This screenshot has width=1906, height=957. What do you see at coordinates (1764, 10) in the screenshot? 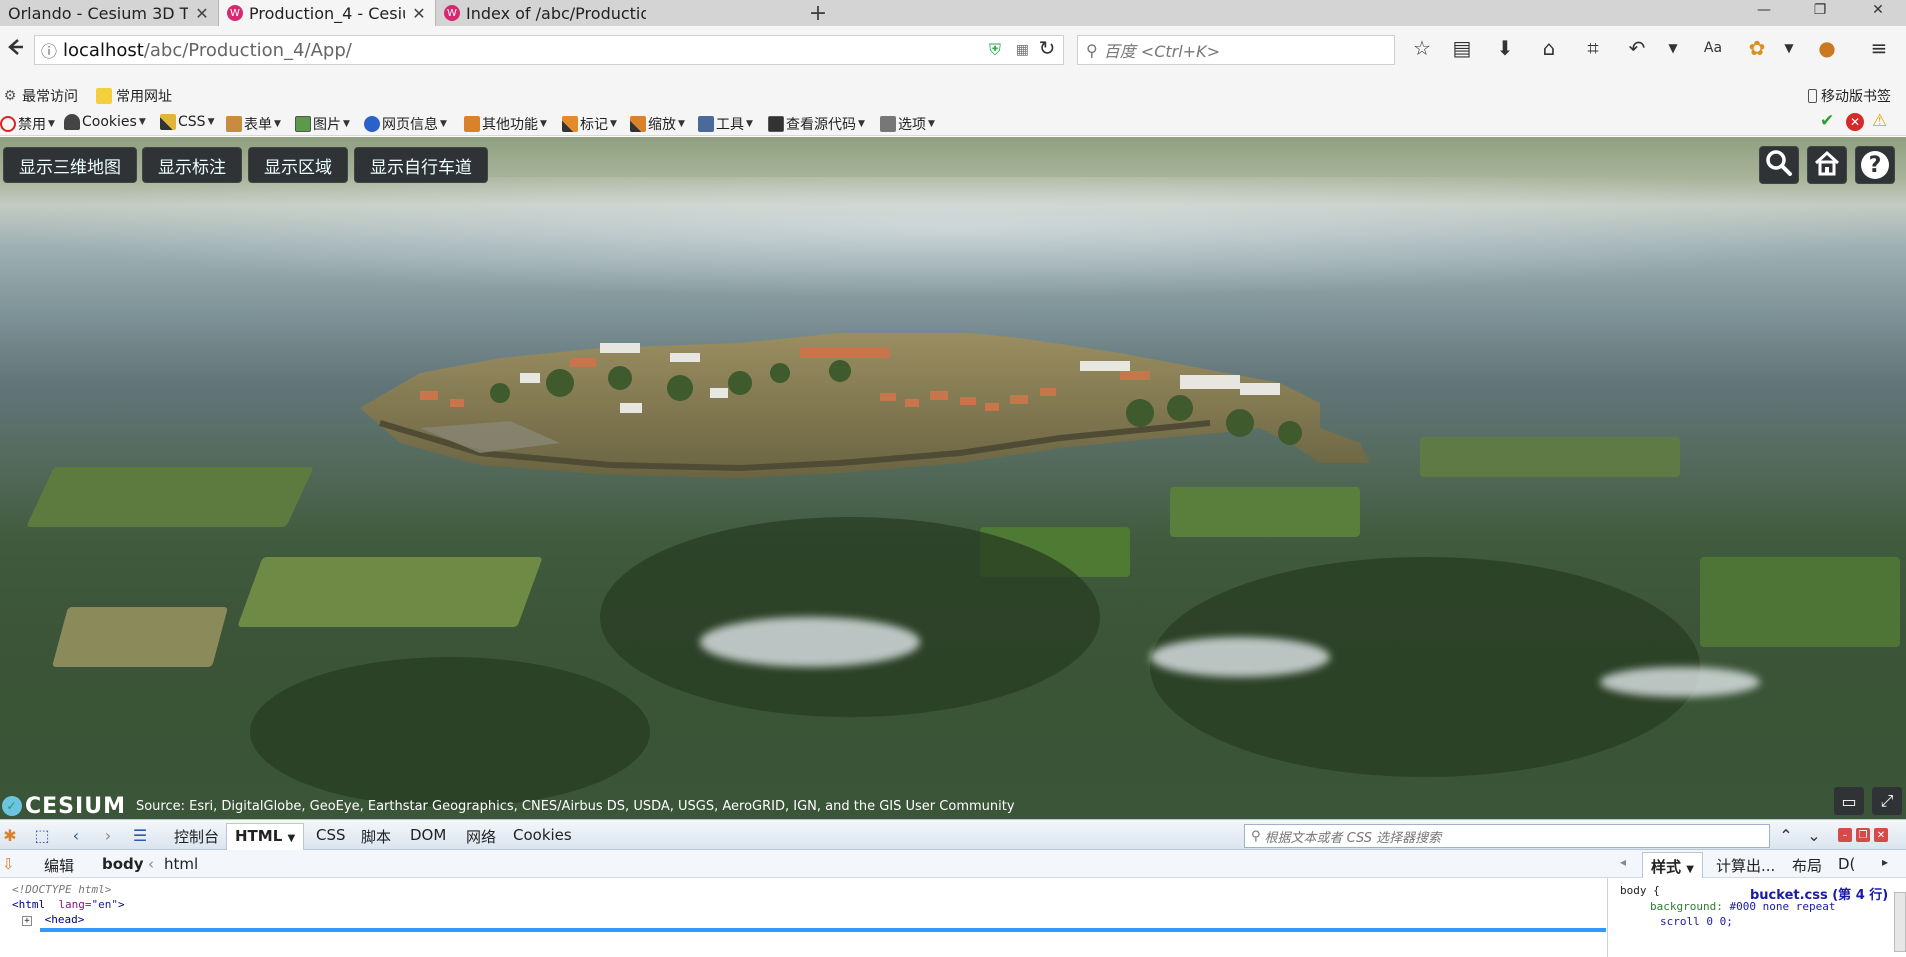
I see `minimize-button: —` at bounding box center [1764, 10].